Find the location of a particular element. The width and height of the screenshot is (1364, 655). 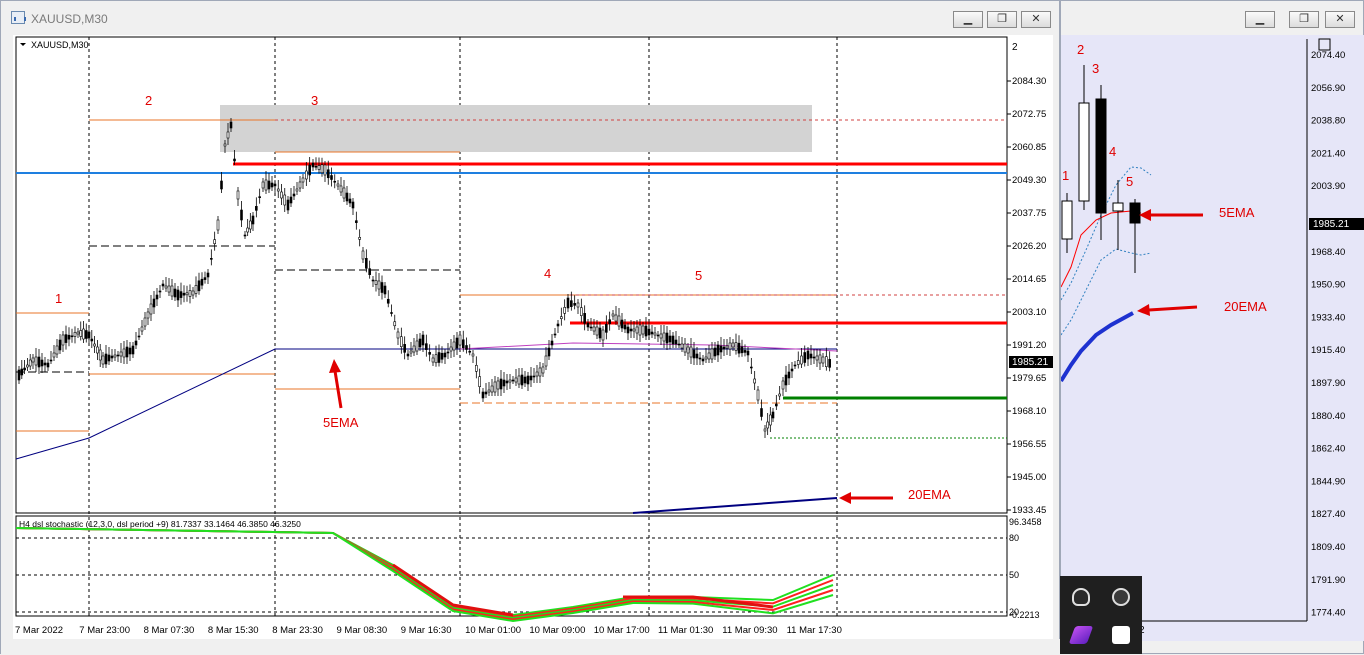

daily-price-tick-label: 1880.40 is located at coordinates (1328, 416).